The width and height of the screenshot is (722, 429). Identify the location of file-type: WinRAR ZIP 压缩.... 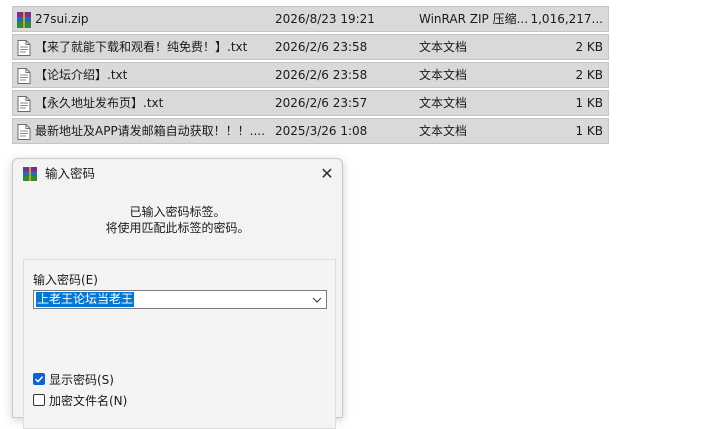
(474, 19).